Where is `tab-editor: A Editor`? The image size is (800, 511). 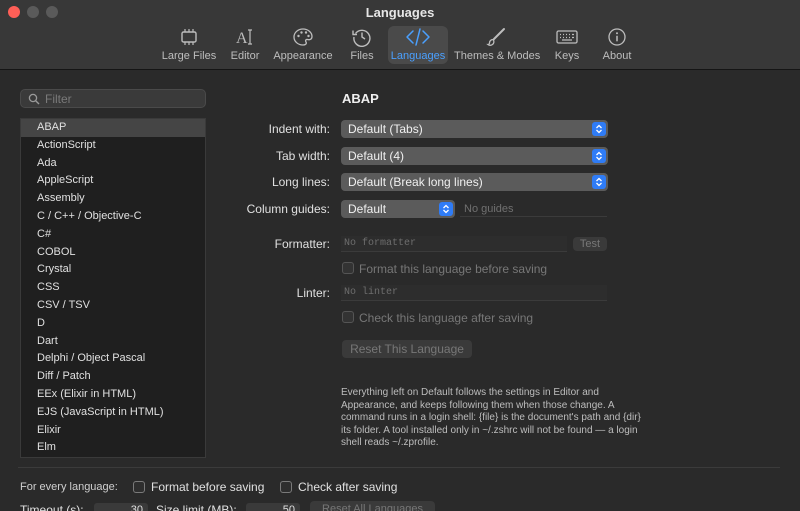
tab-editor: A Editor is located at coordinates (245, 45).